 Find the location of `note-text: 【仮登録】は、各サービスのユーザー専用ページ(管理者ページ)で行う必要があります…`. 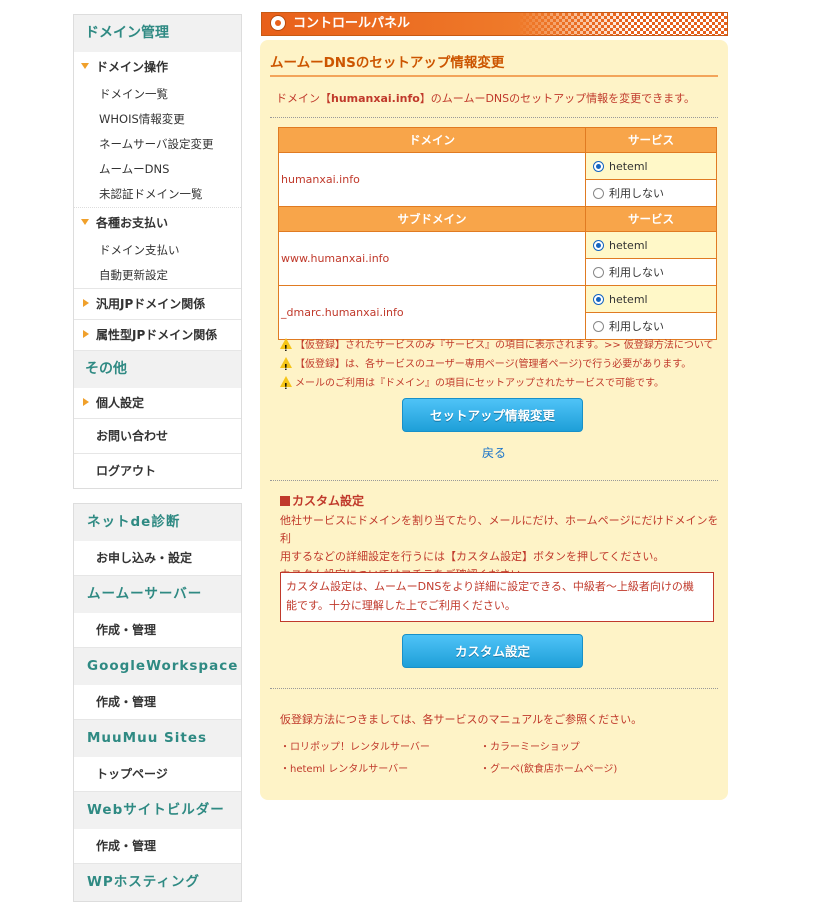

note-text: 【仮登録】は、各サービスのユーザー専用ページ(管理者ページ)で行う必要があります… is located at coordinates (493, 364).